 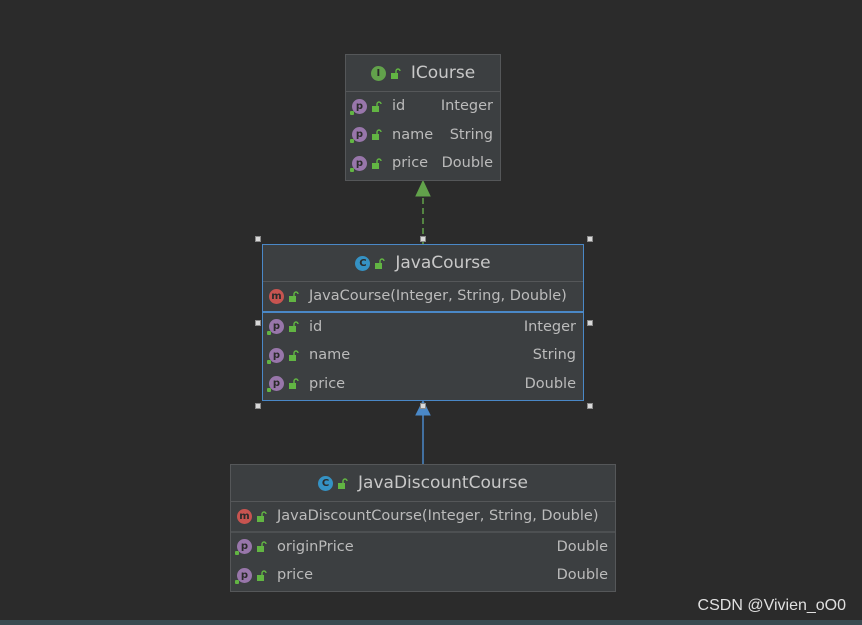 What do you see at coordinates (590, 323) in the screenshot?
I see `resize-handle-right` at bounding box center [590, 323].